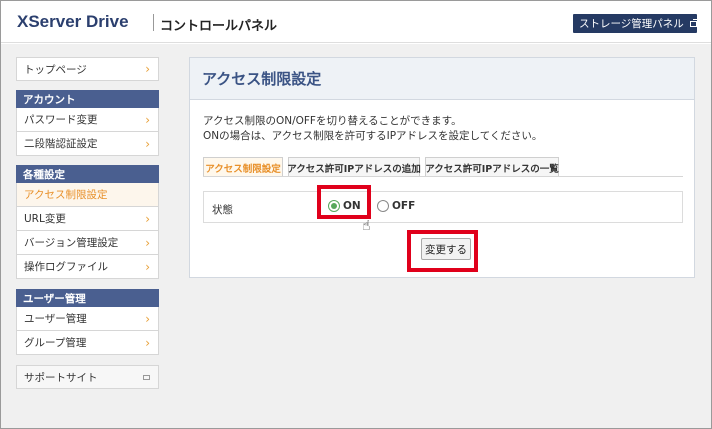 The image size is (712, 429). I want to click on tab-bar: アクセス制限設定 アクセス許可IPアドレスの追加 アクセス許可IPアドレスの一覧, so click(443, 167).